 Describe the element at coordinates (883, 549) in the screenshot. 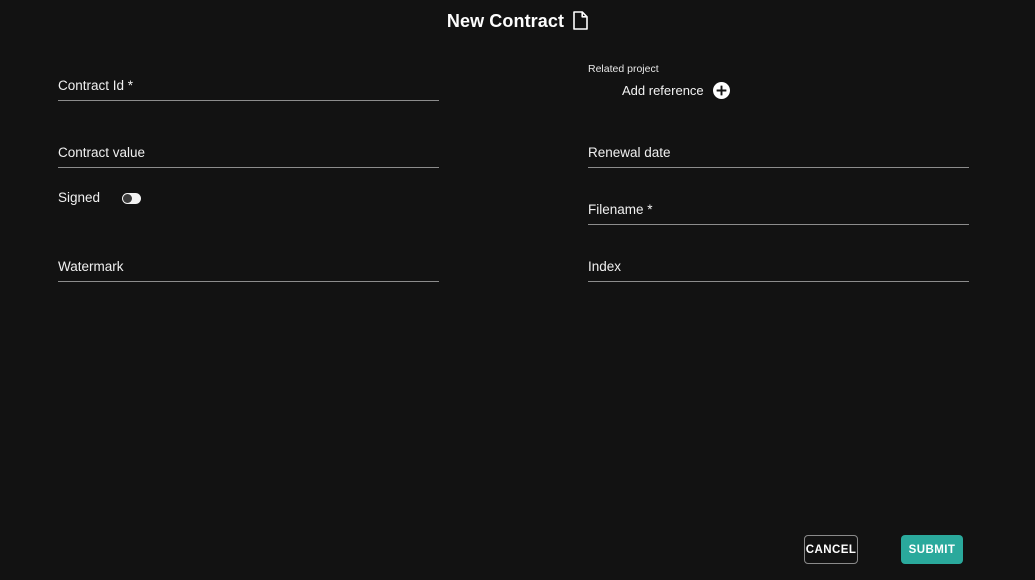

I see `form-actions: CANCEL SUBMIT` at that location.